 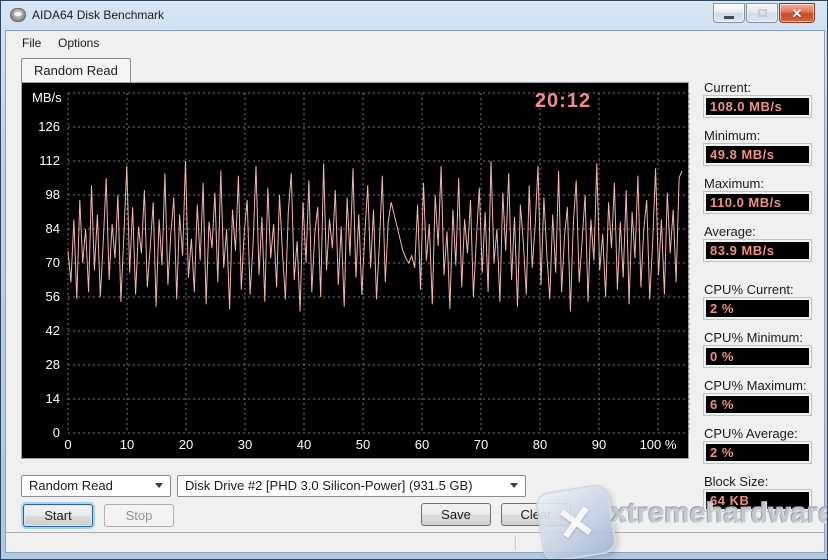 What do you see at coordinates (71, 485) in the screenshot?
I see `benchmark-type-value: Random Read` at bounding box center [71, 485].